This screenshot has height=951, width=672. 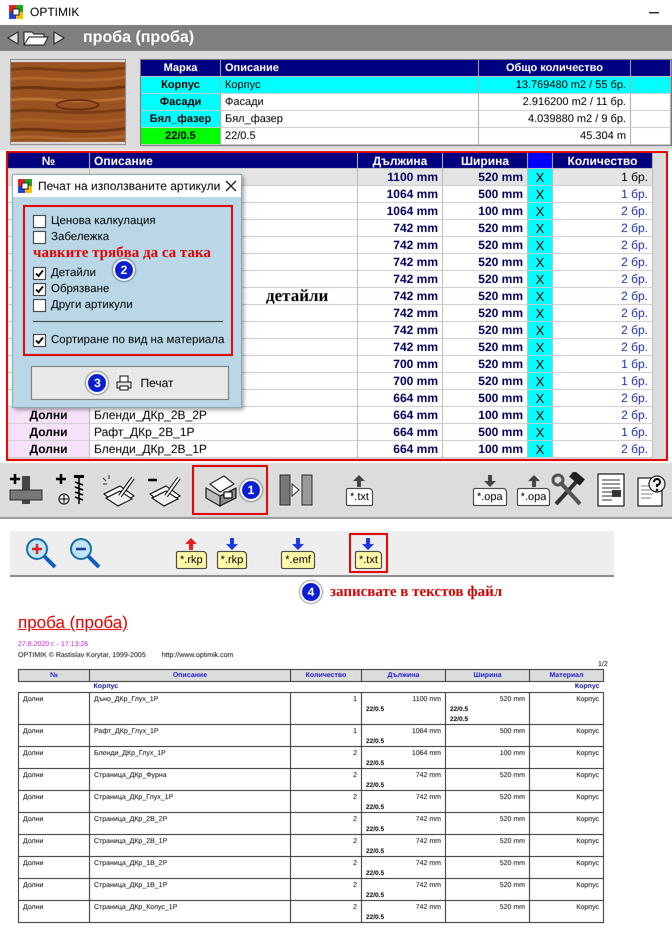 I want to click on printer-icon, so click(x=124, y=383).